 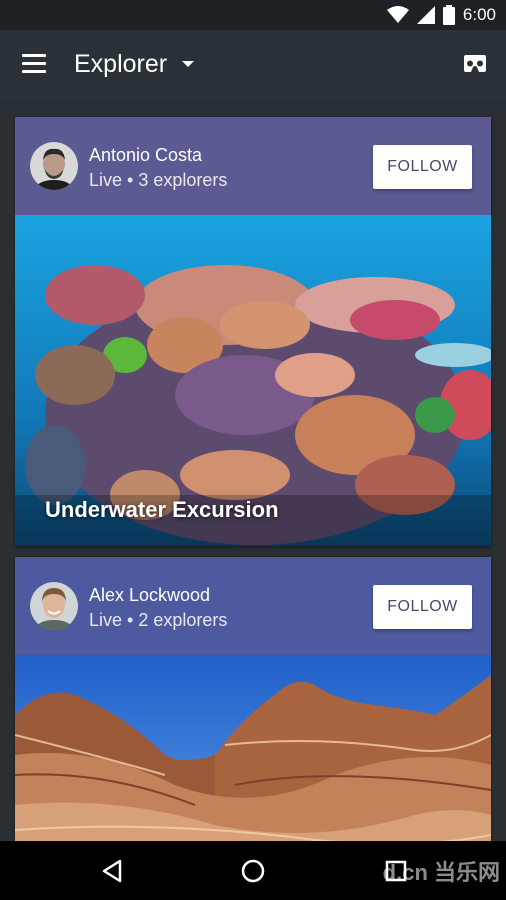 I want to click on status-icons: 6:00, so click(x=441, y=15).